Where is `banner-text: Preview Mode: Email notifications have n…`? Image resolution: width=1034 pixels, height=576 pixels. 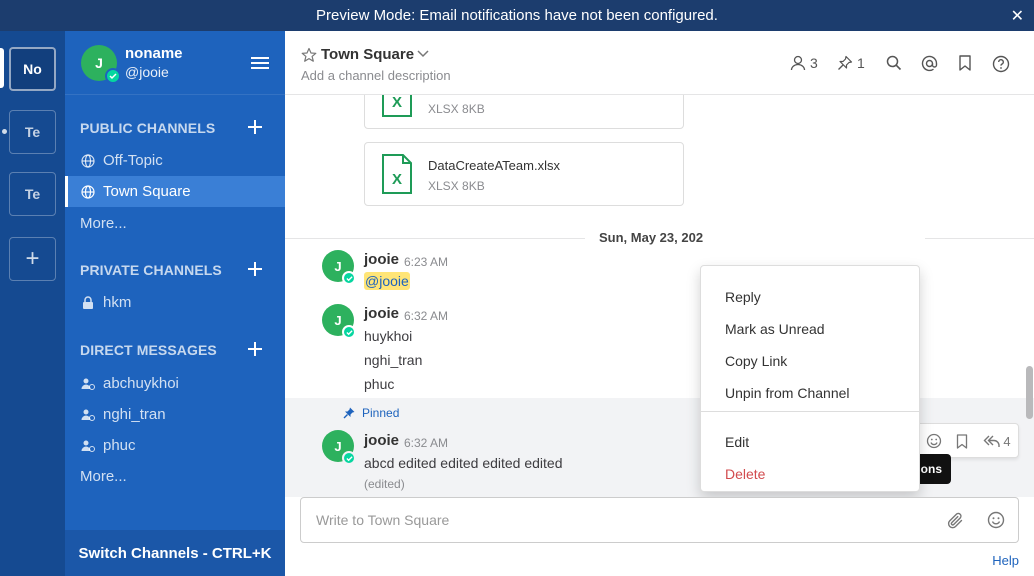 banner-text: Preview Mode: Email notifications have n… is located at coordinates (517, 15).